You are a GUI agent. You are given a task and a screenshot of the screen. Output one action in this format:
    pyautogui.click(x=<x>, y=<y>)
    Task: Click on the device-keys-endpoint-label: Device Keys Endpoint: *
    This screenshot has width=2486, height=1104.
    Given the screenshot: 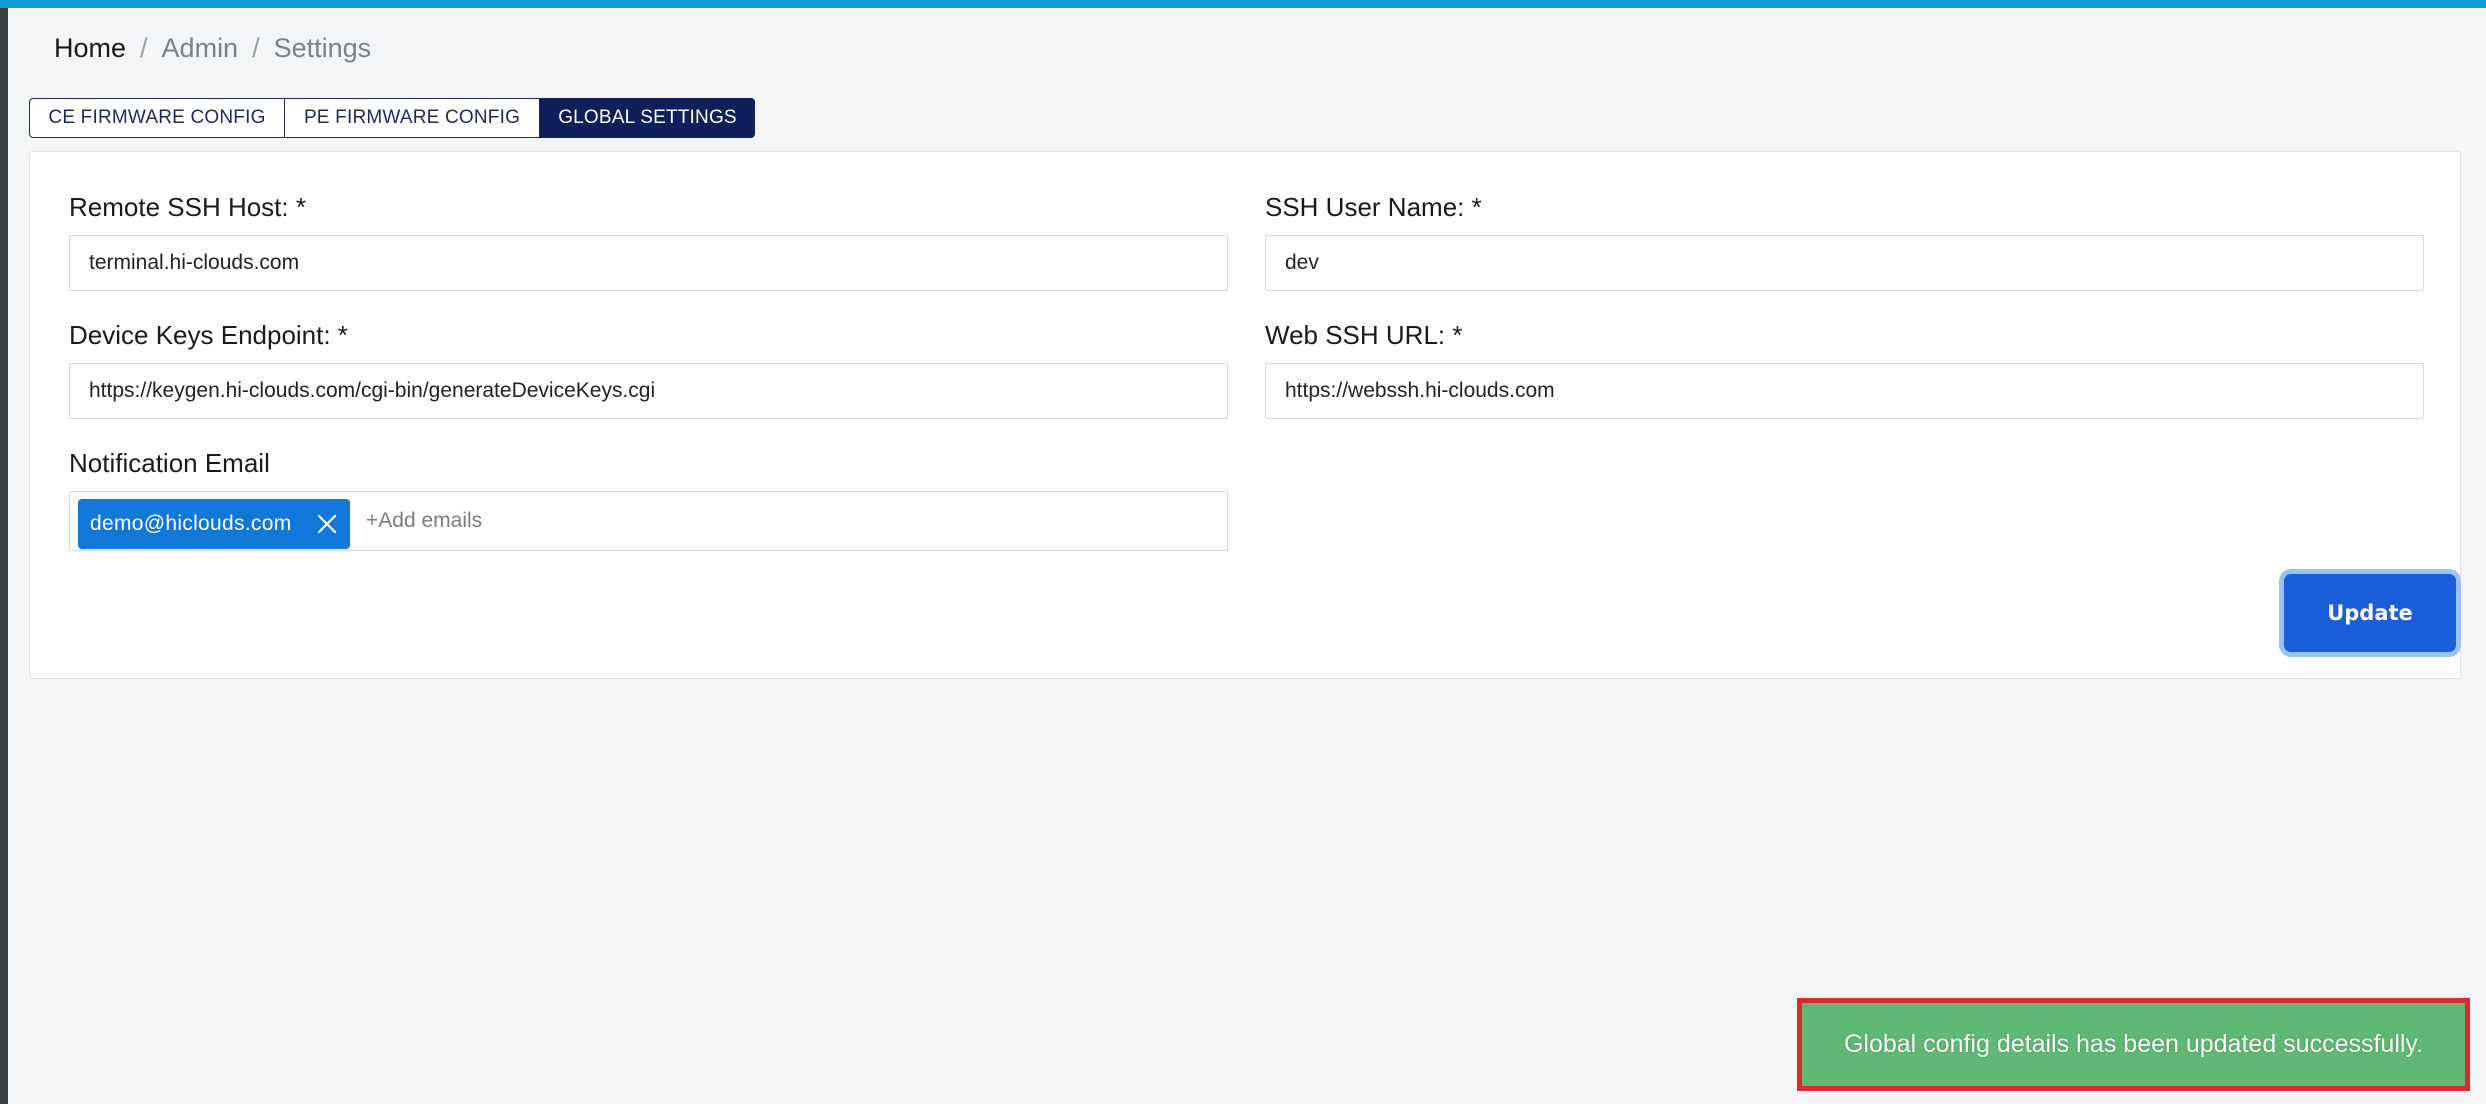 What is the action you would take?
    pyautogui.click(x=208, y=335)
    